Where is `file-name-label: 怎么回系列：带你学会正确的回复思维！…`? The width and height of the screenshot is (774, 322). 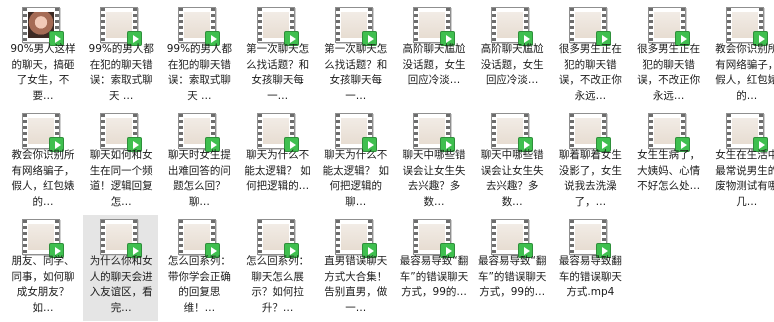
file-name-label: 怎么回系列：带你学会正确的回复思维！… is located at coordinates (199, 284).